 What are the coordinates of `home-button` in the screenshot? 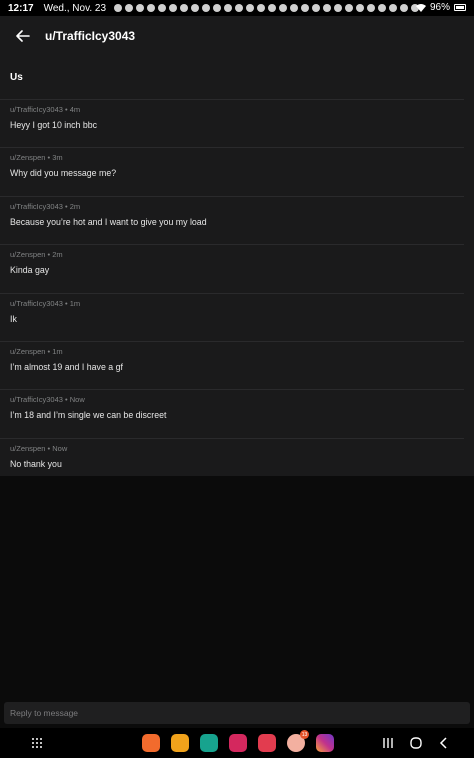 It's located at (416, 743).